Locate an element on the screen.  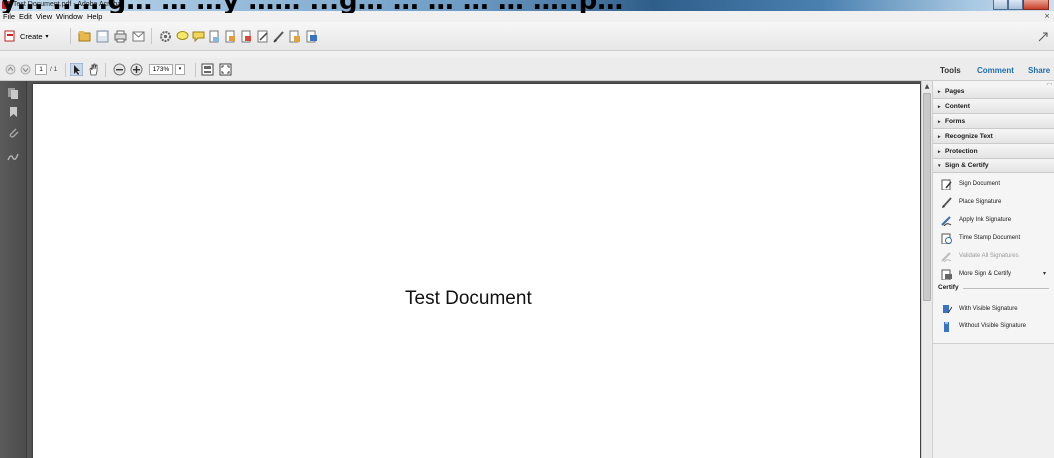
export-pdf-icon is located at coordinates (230, 36).